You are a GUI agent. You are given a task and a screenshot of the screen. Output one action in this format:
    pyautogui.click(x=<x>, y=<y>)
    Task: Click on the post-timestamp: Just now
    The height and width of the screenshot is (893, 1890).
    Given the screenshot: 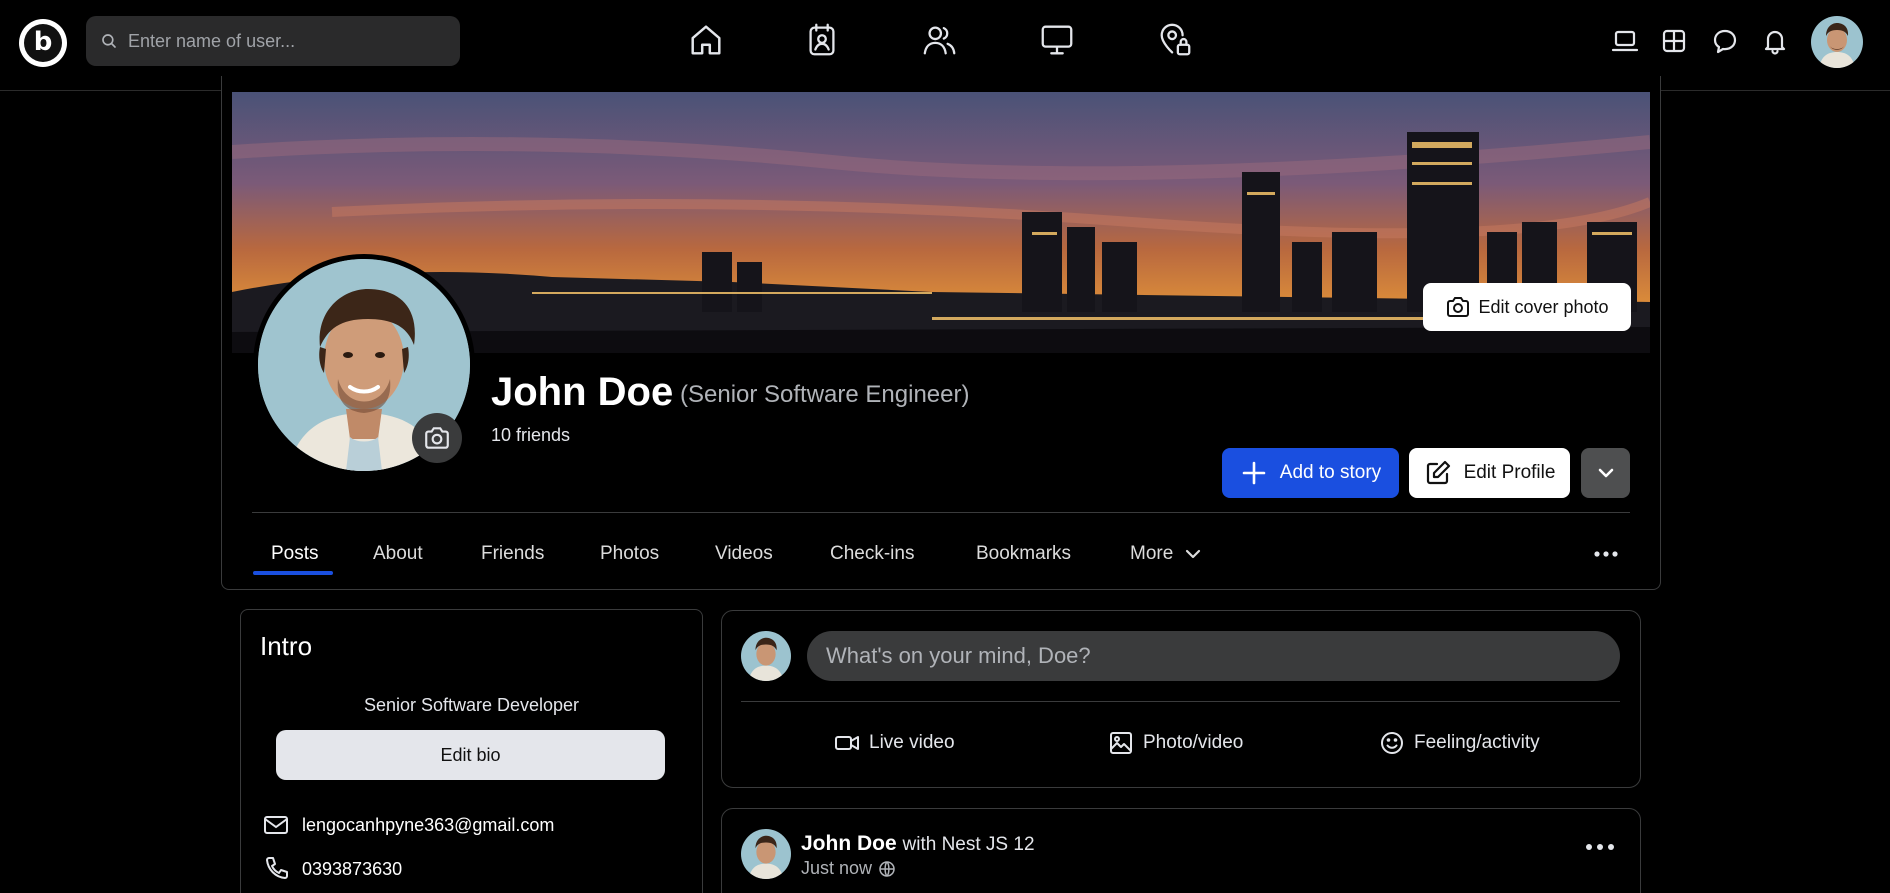 What is the action you would take?
    pyautogui.click(x=848, y=868)
    